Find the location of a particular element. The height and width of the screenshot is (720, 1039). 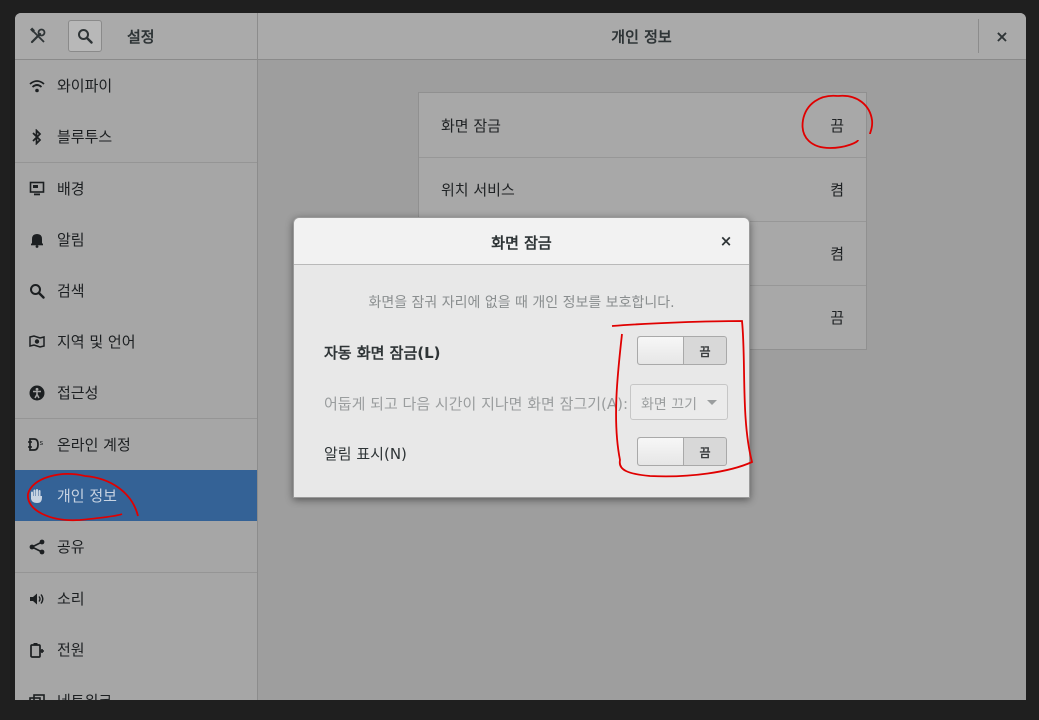

search-button is located at coordinates (85, 36).